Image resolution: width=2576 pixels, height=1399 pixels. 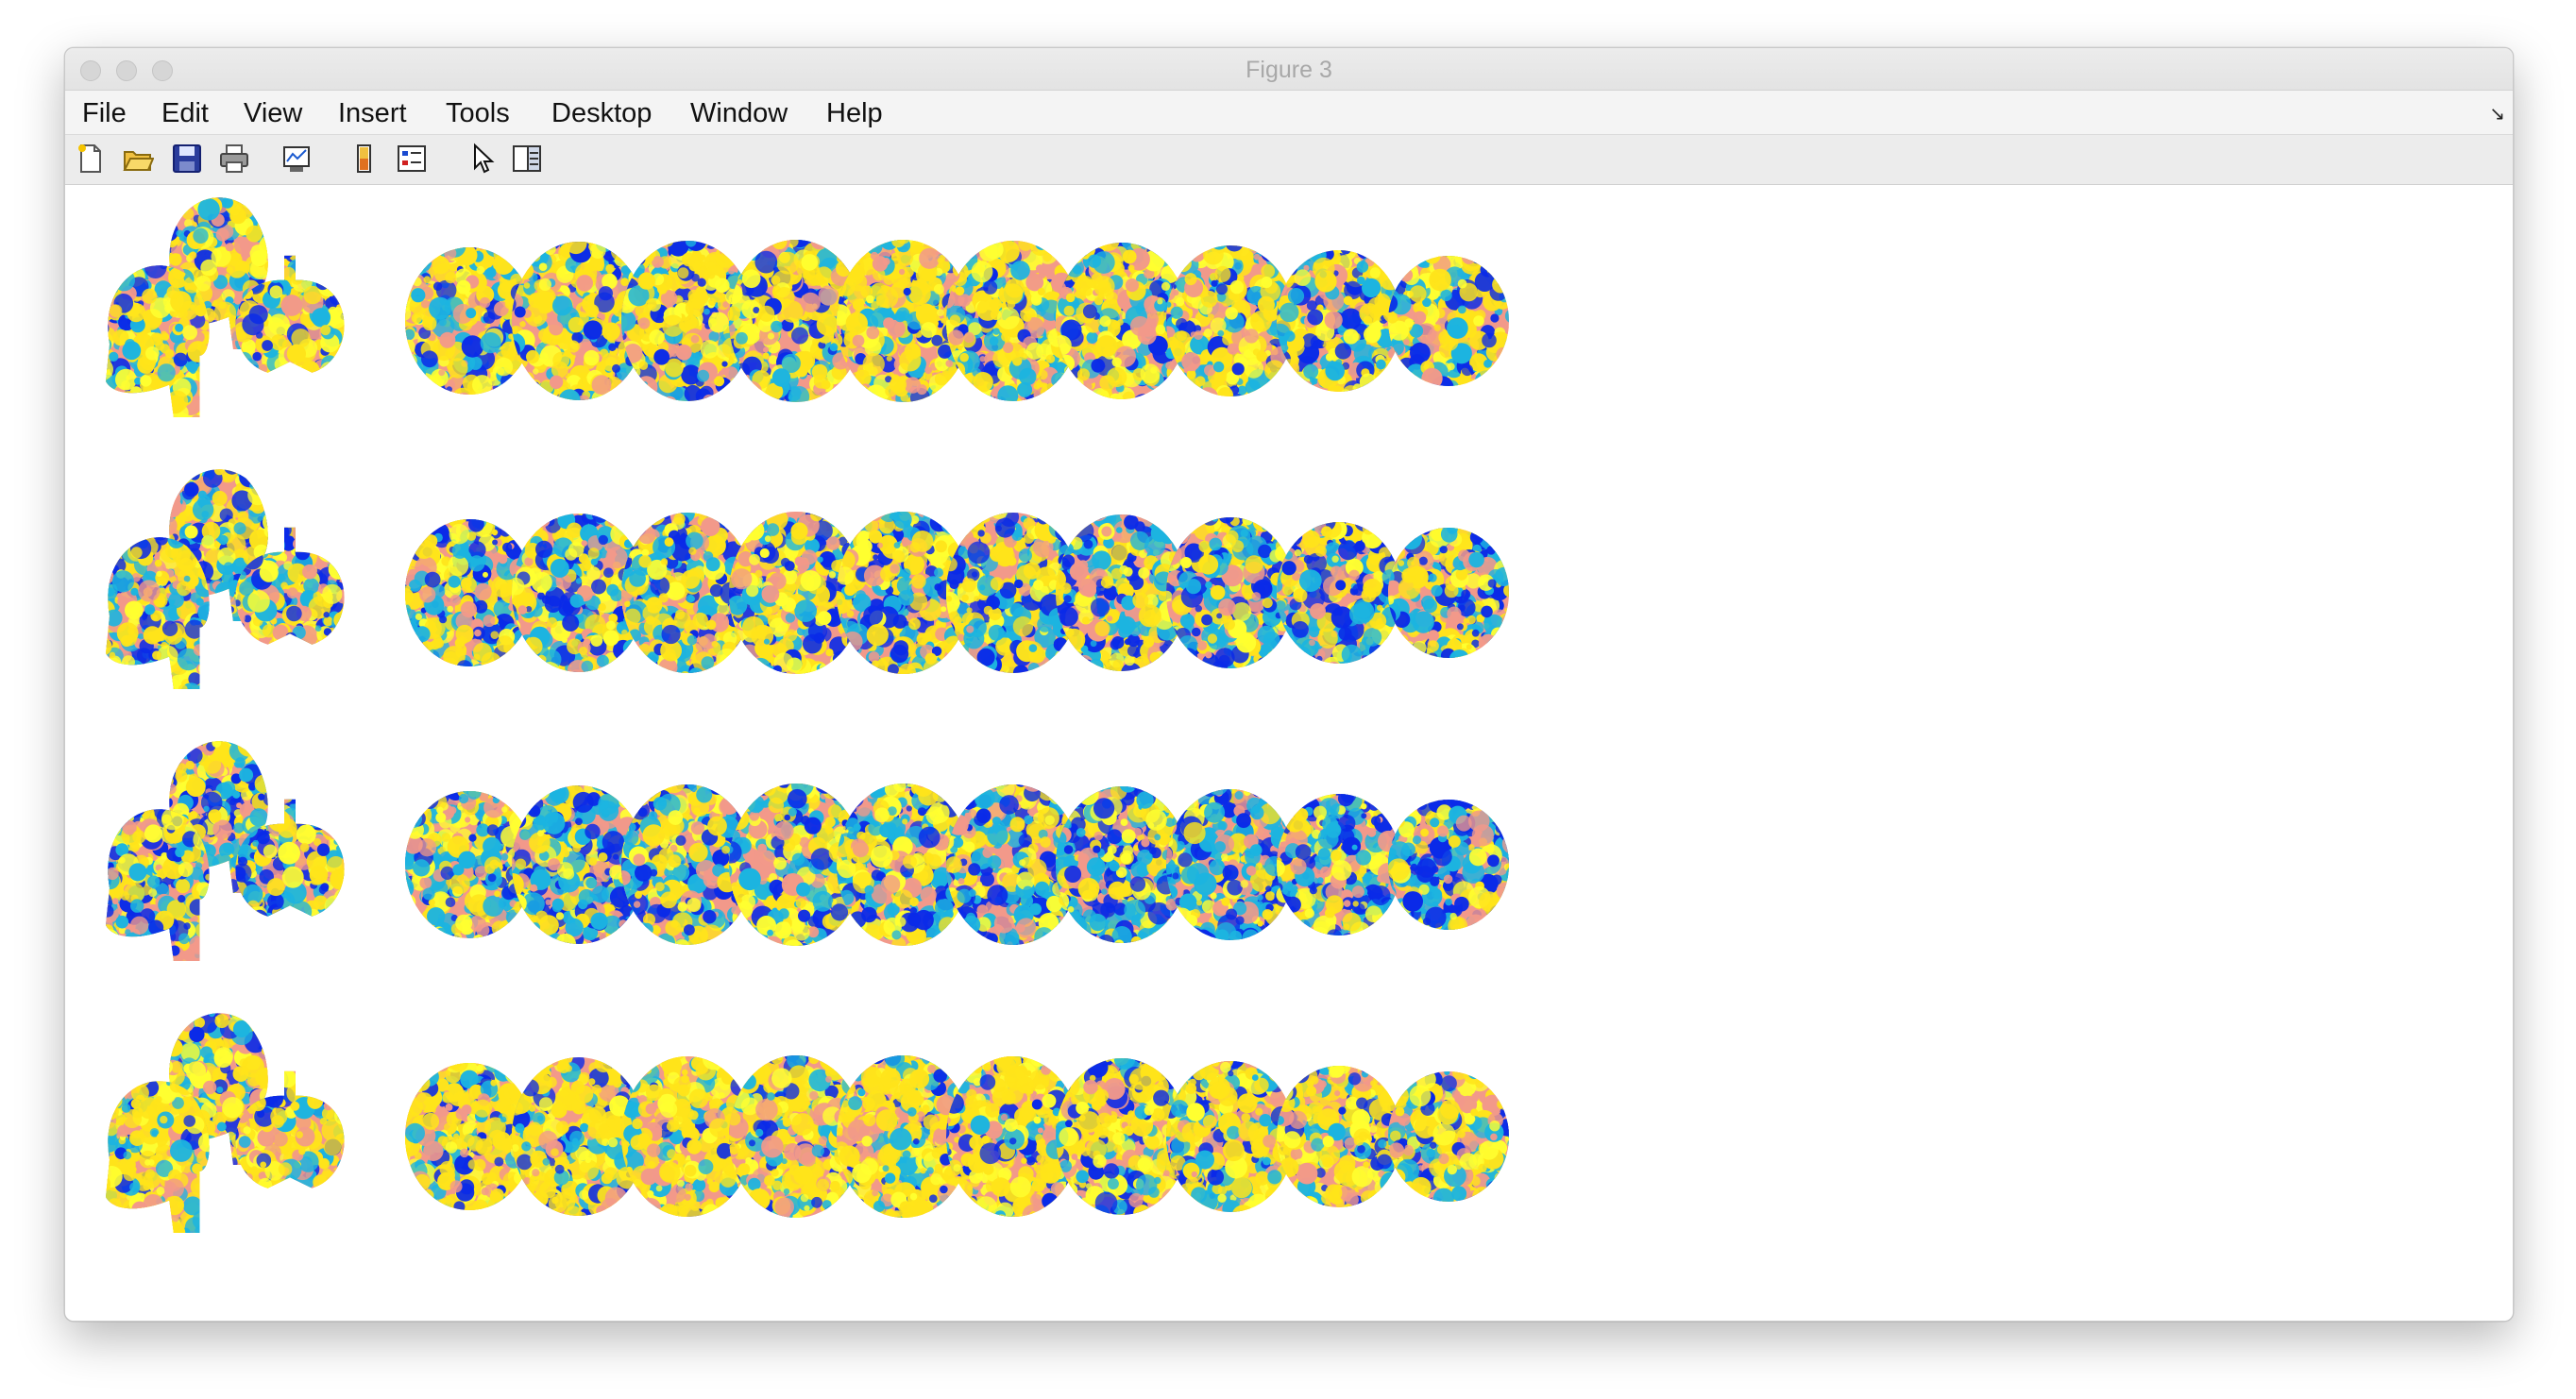 I want to click on print-icon, so click(x=234, y=159).